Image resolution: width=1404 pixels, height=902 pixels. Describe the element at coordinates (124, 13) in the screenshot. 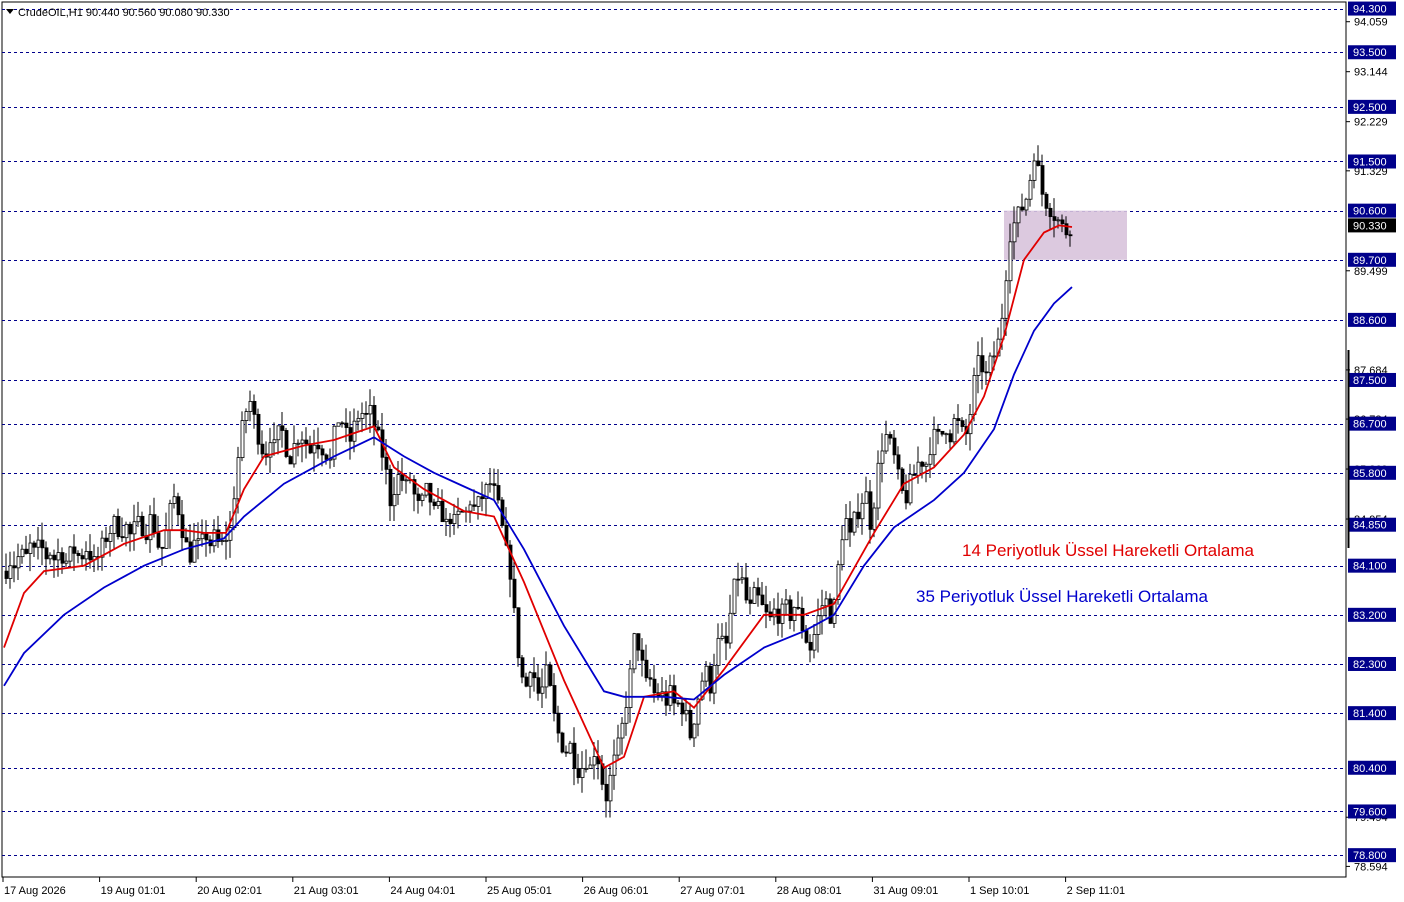

I see `symbol-header: CrudeOIL,H1 90.440 90.560 90.080 90.330` at that location.